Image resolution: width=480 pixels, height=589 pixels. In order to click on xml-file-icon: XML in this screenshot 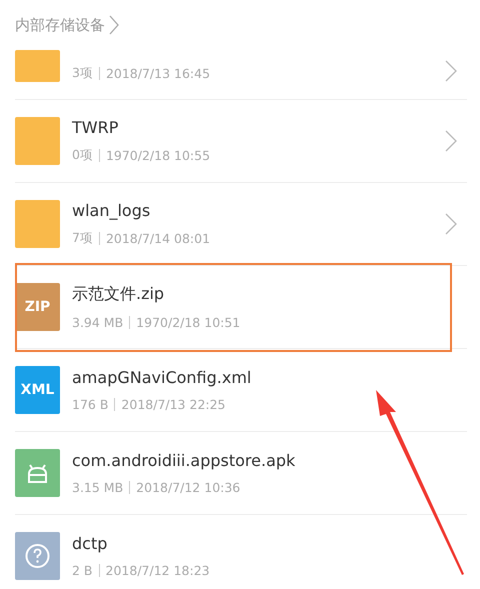, I will do `click(37, 390)`.